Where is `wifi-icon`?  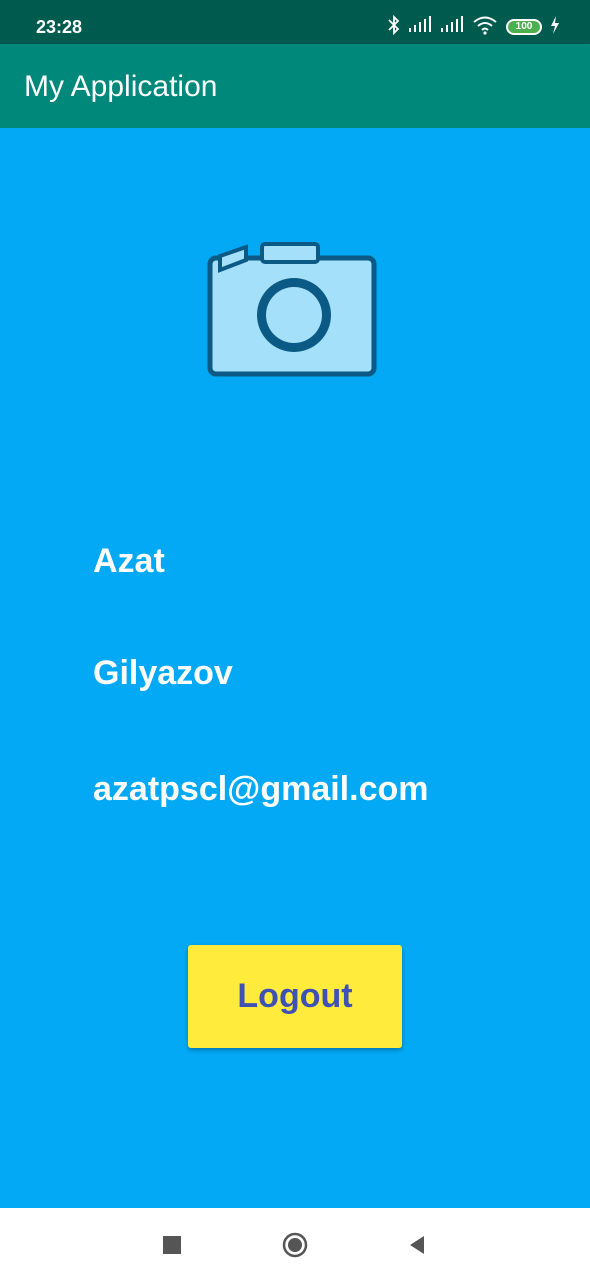
wifi-icon is located at coordinates (485, 27).